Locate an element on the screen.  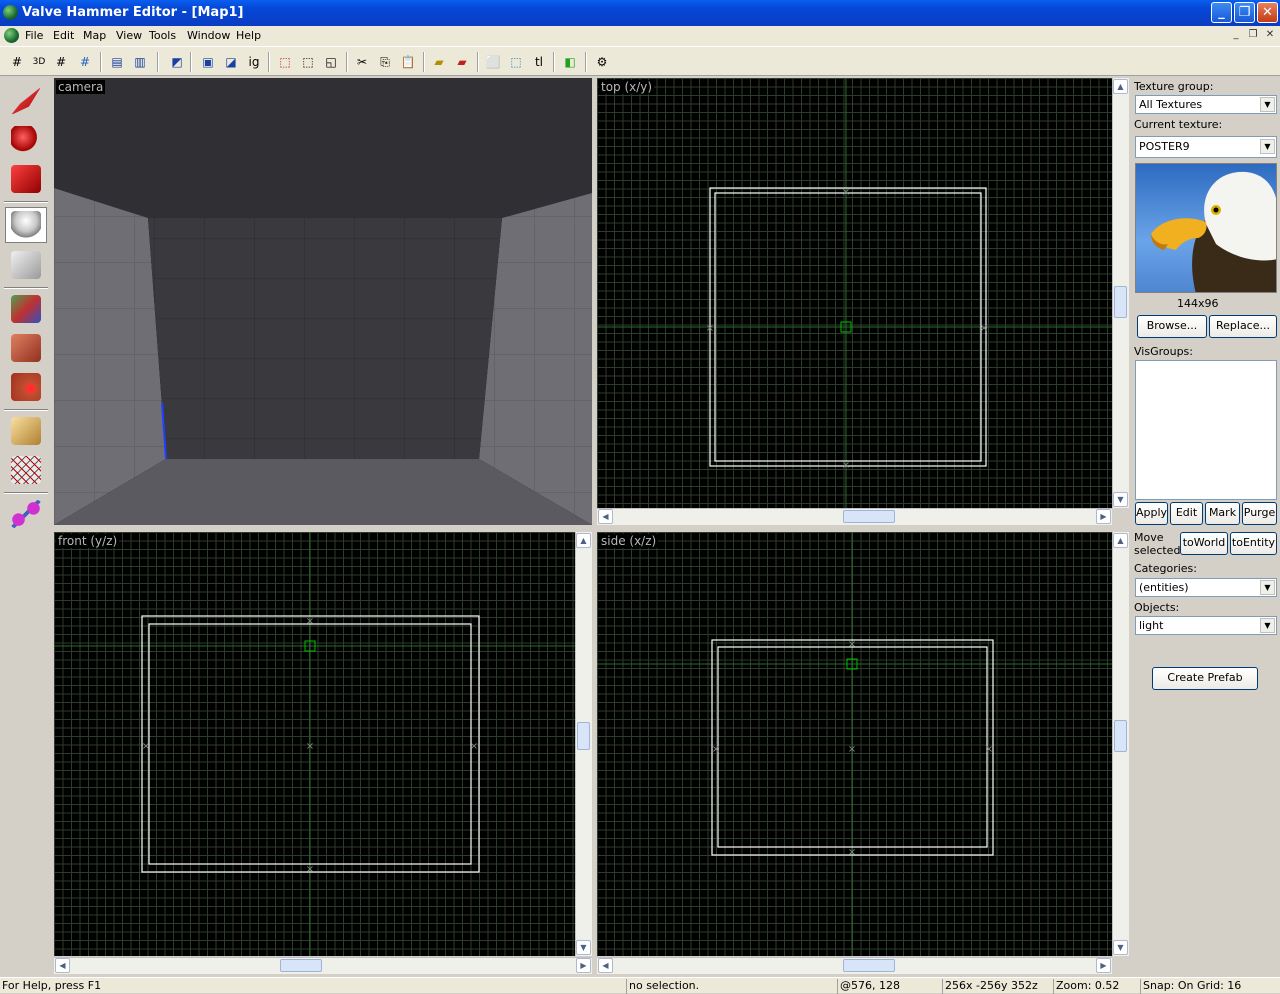
top-horizontal-scrollbar: ◀ ▶ is located at coordinates (854, 516).